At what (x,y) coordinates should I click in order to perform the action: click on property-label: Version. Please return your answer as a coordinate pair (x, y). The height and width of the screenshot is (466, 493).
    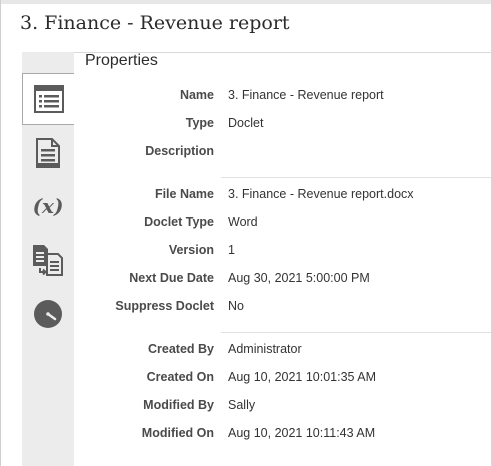
    Looking at the image, I should click on (191, 250).